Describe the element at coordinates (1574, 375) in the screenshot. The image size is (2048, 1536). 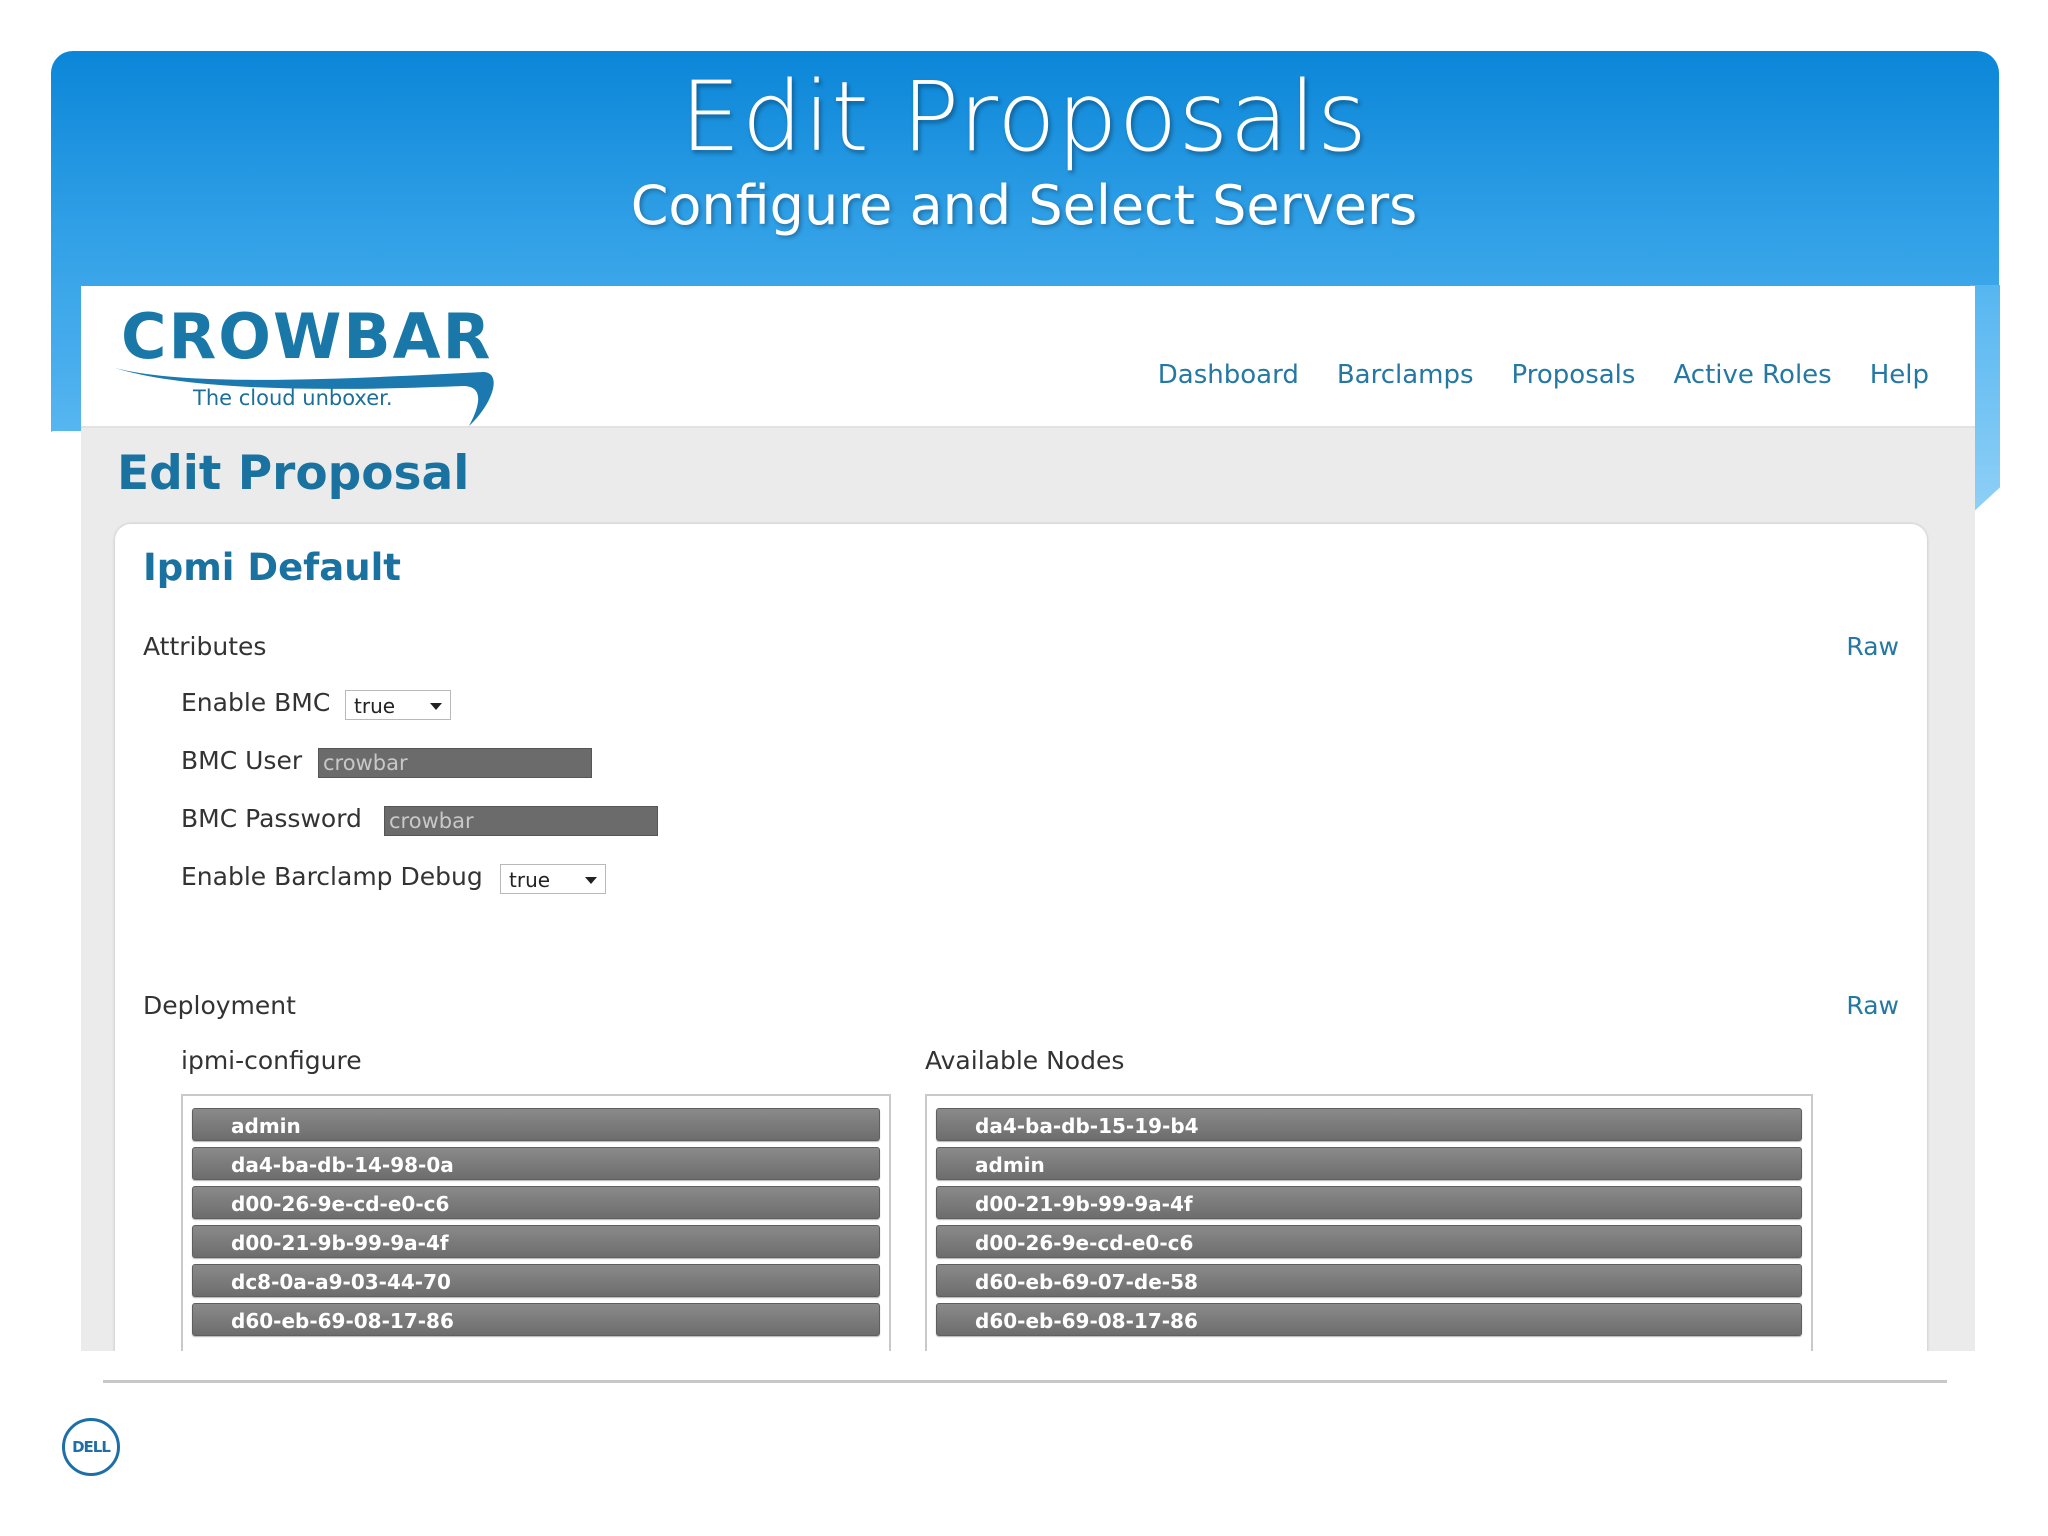
I see `nav-proposals: Proposals` at that location.